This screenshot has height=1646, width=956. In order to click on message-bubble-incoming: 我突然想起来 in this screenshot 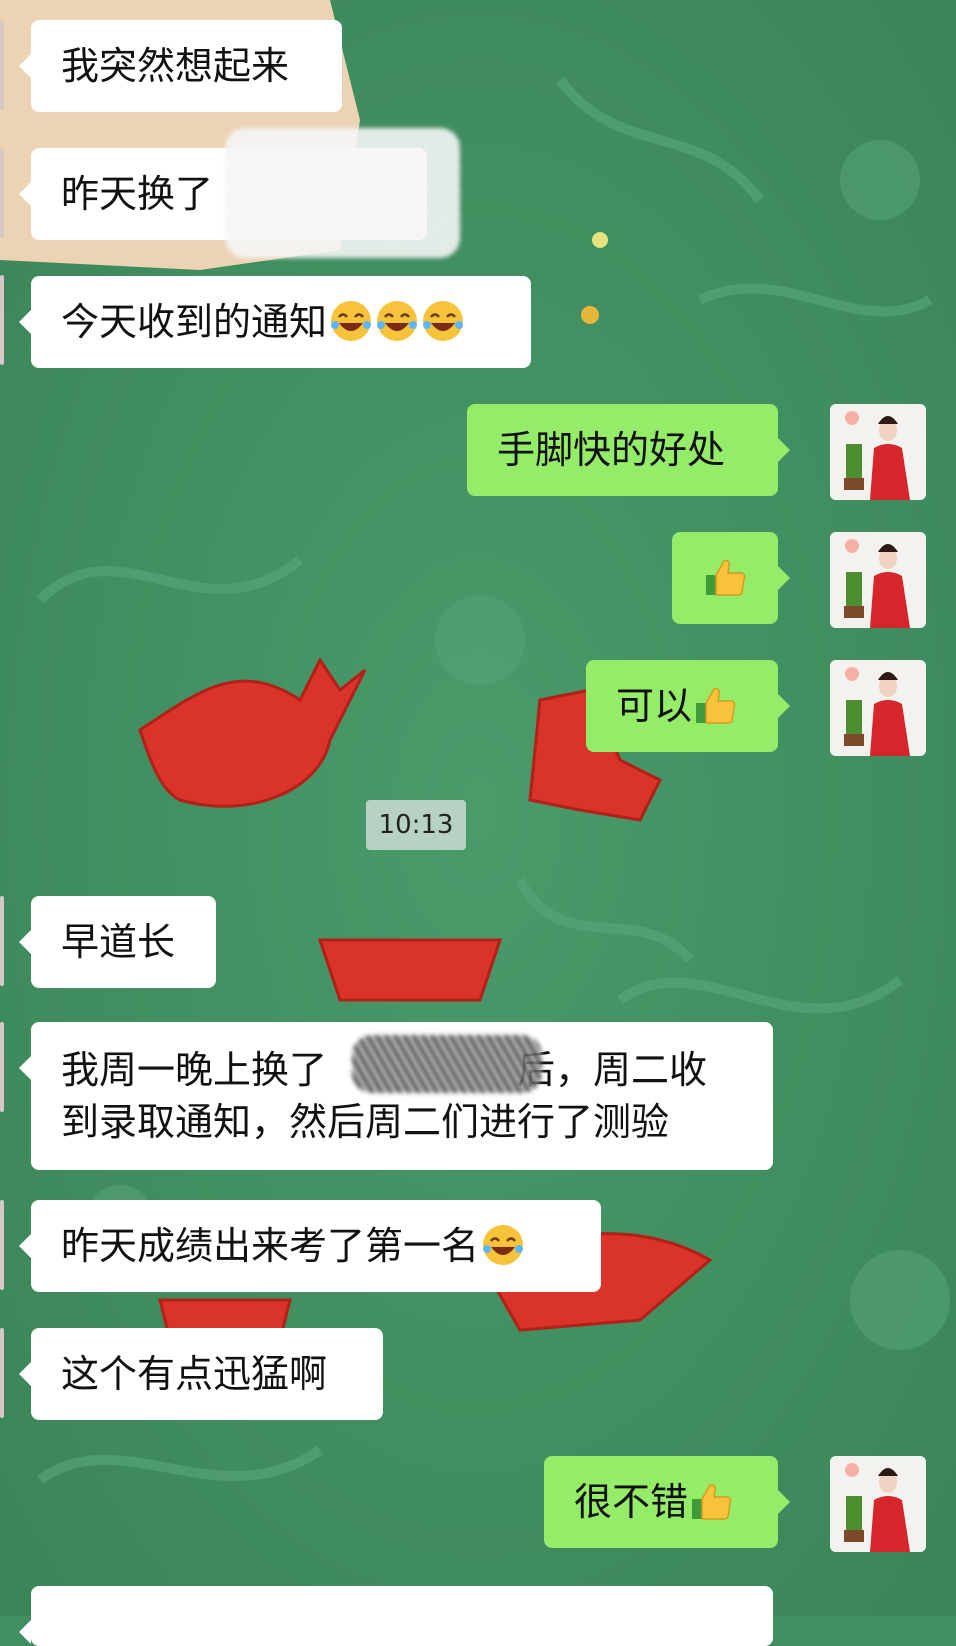, I will do `click(180, 66)`.